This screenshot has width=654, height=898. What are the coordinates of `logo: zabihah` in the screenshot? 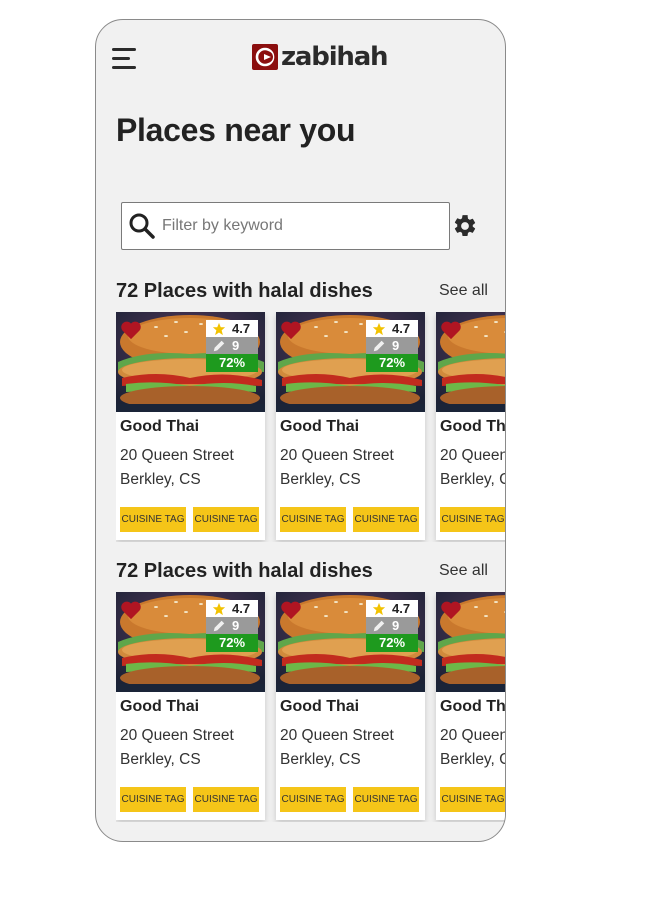 It's located at (320, 57).